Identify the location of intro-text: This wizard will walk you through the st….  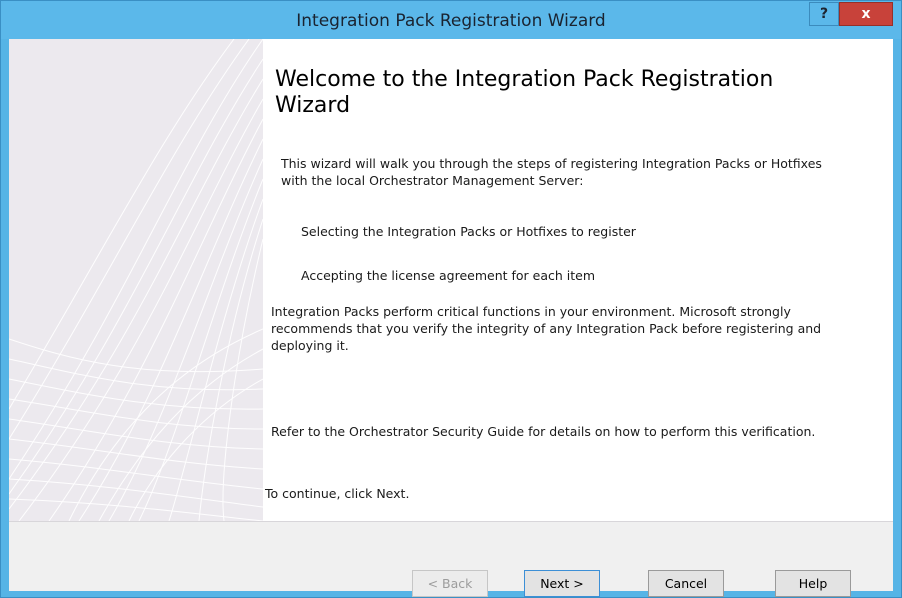
(551, 172).